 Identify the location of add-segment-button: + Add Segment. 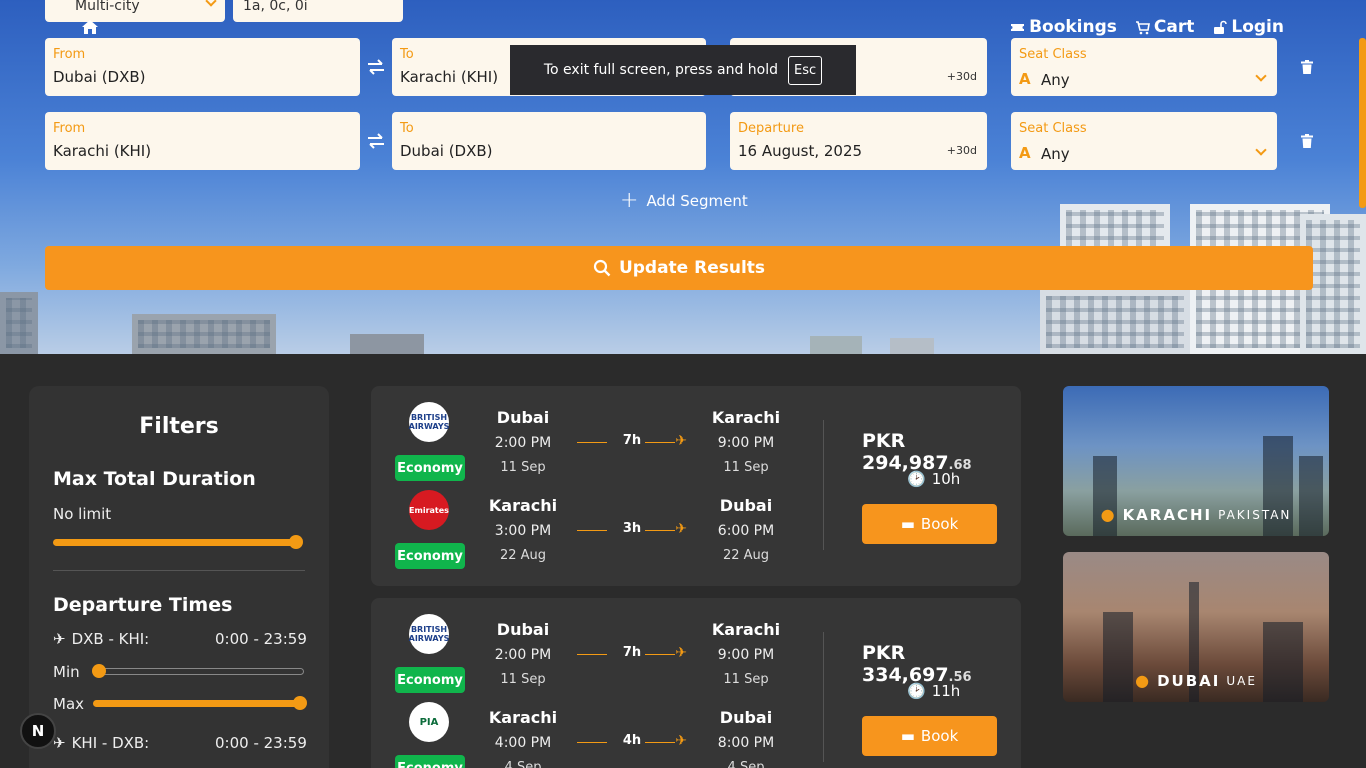
(684, 201).